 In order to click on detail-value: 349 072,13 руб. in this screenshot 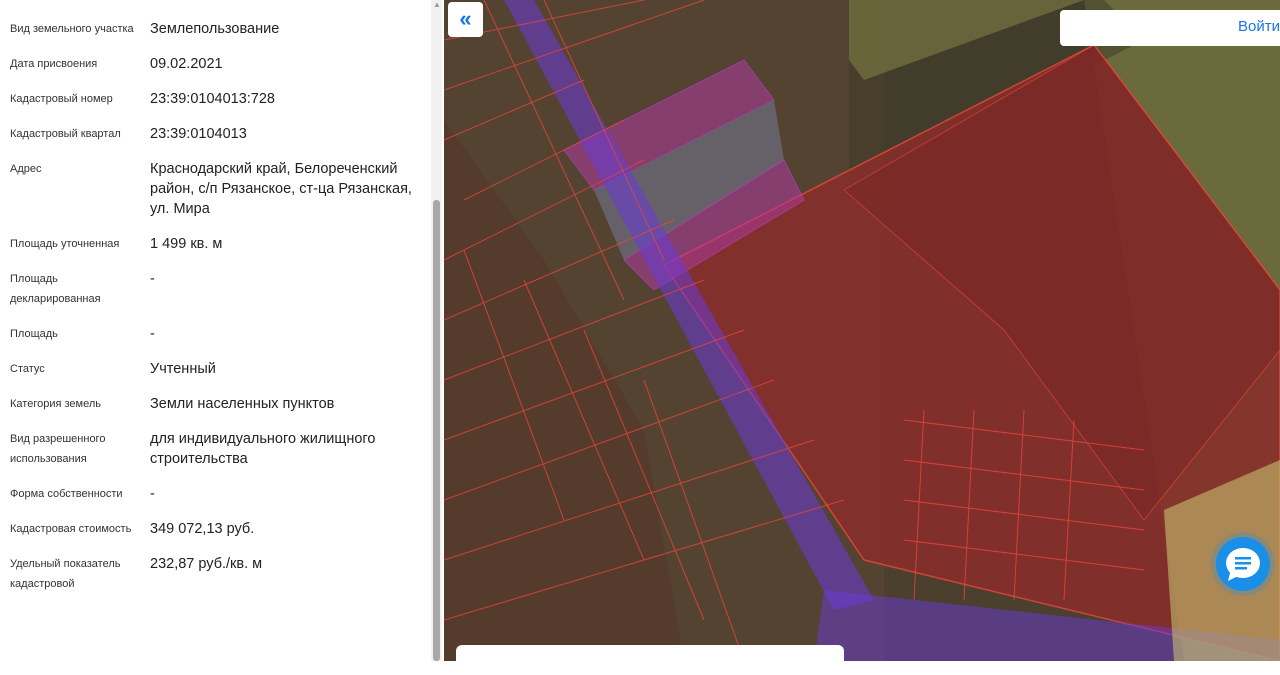, I will do `click(202, 529)`.